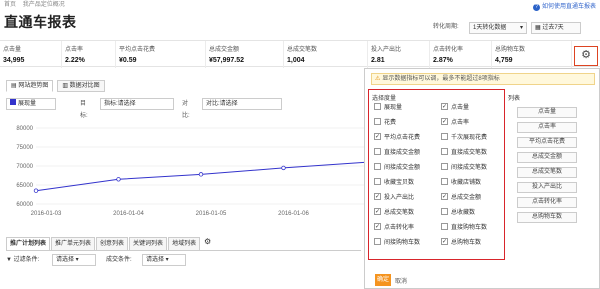  What do you see at coordinates (469, 153) in the screenshot?
I see `metric-checkbox-label: 直接成交笔数` at bounding box center [469, 153].